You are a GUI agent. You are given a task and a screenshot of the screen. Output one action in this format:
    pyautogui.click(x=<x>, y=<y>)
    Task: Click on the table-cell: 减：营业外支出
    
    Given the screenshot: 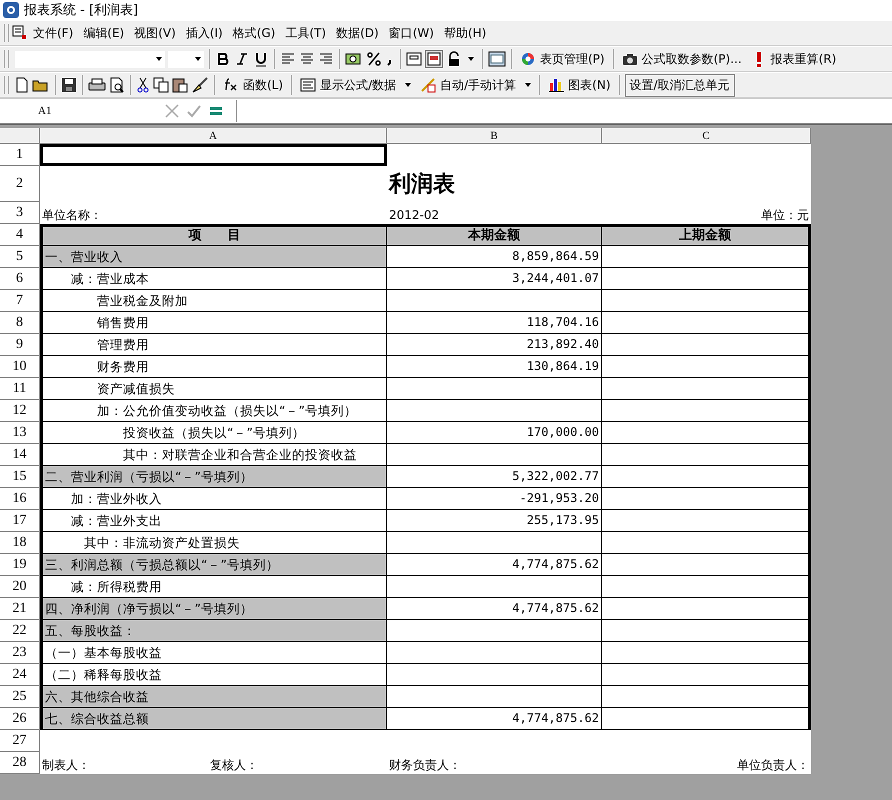 What is the action you would take?
    pyautogui.click(x=213, y=521)
    